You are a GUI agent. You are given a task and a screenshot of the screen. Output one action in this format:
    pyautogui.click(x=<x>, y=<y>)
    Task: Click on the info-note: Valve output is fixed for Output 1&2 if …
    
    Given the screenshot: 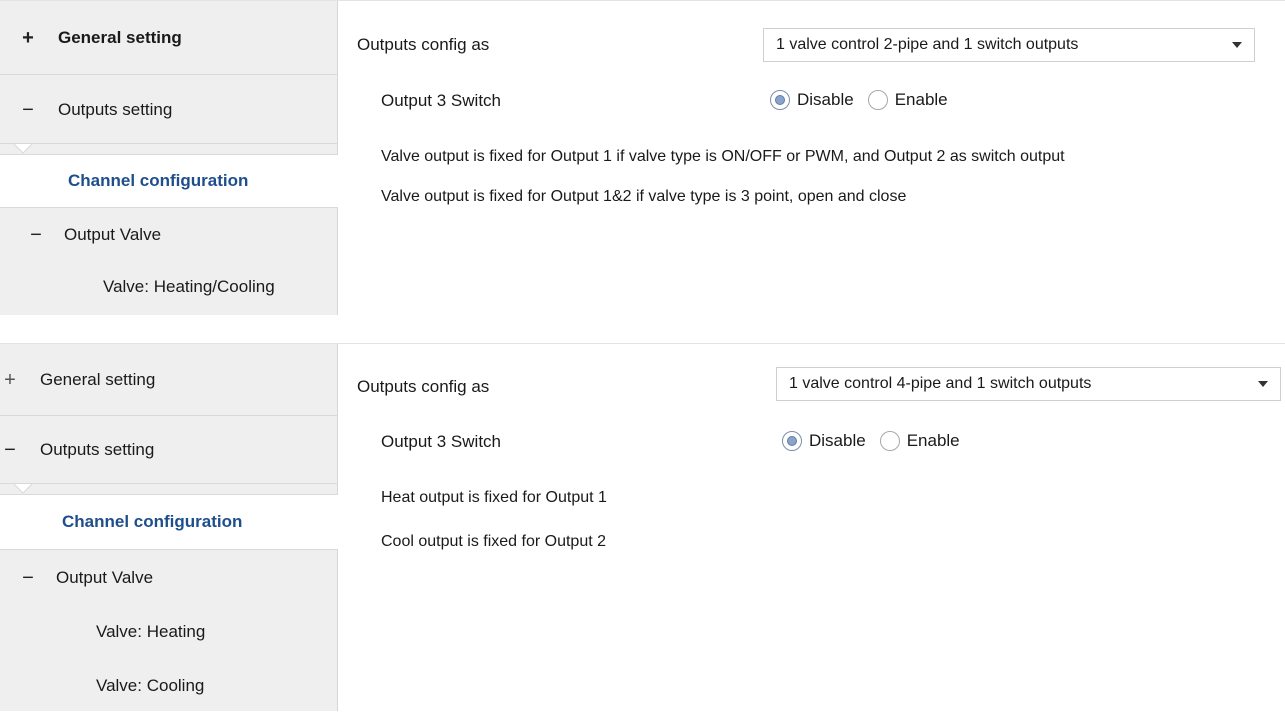 What is the action you would take?
    pyautogui.click(x=644, y=196)
    